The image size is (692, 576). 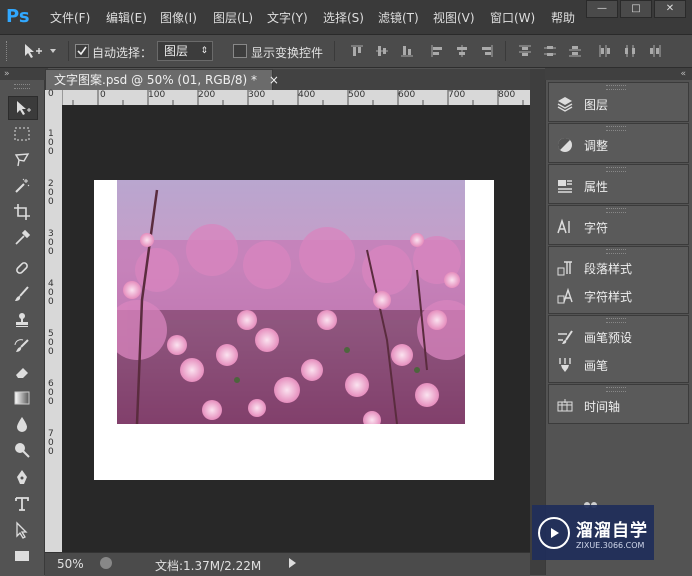 What do you see at coordinates (22, 478) in the screenshot?
I see `pen-tool-icon` at bounding box center [22, 478].